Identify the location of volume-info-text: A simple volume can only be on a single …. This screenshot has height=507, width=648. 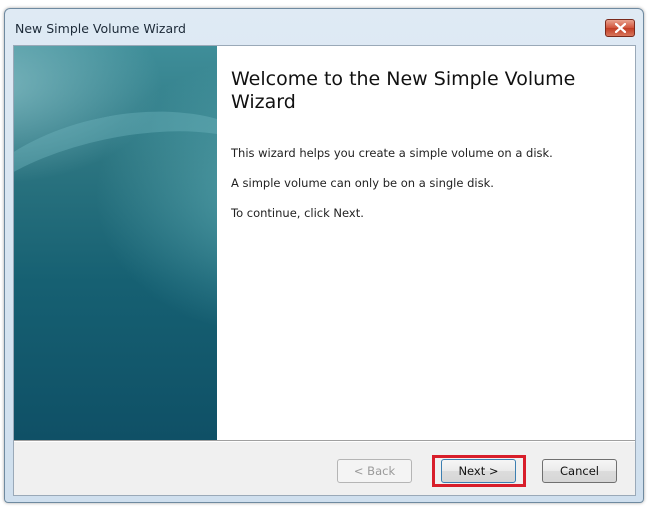
(362, 183).